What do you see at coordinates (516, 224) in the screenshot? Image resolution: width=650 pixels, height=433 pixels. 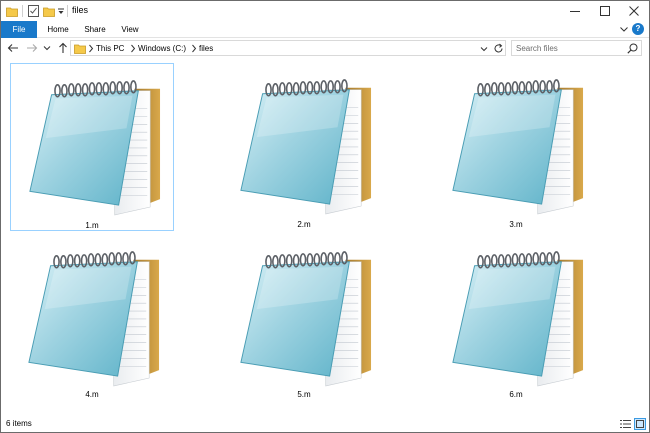 I see `file-name: 3.m` at bounding box center [516, 224].